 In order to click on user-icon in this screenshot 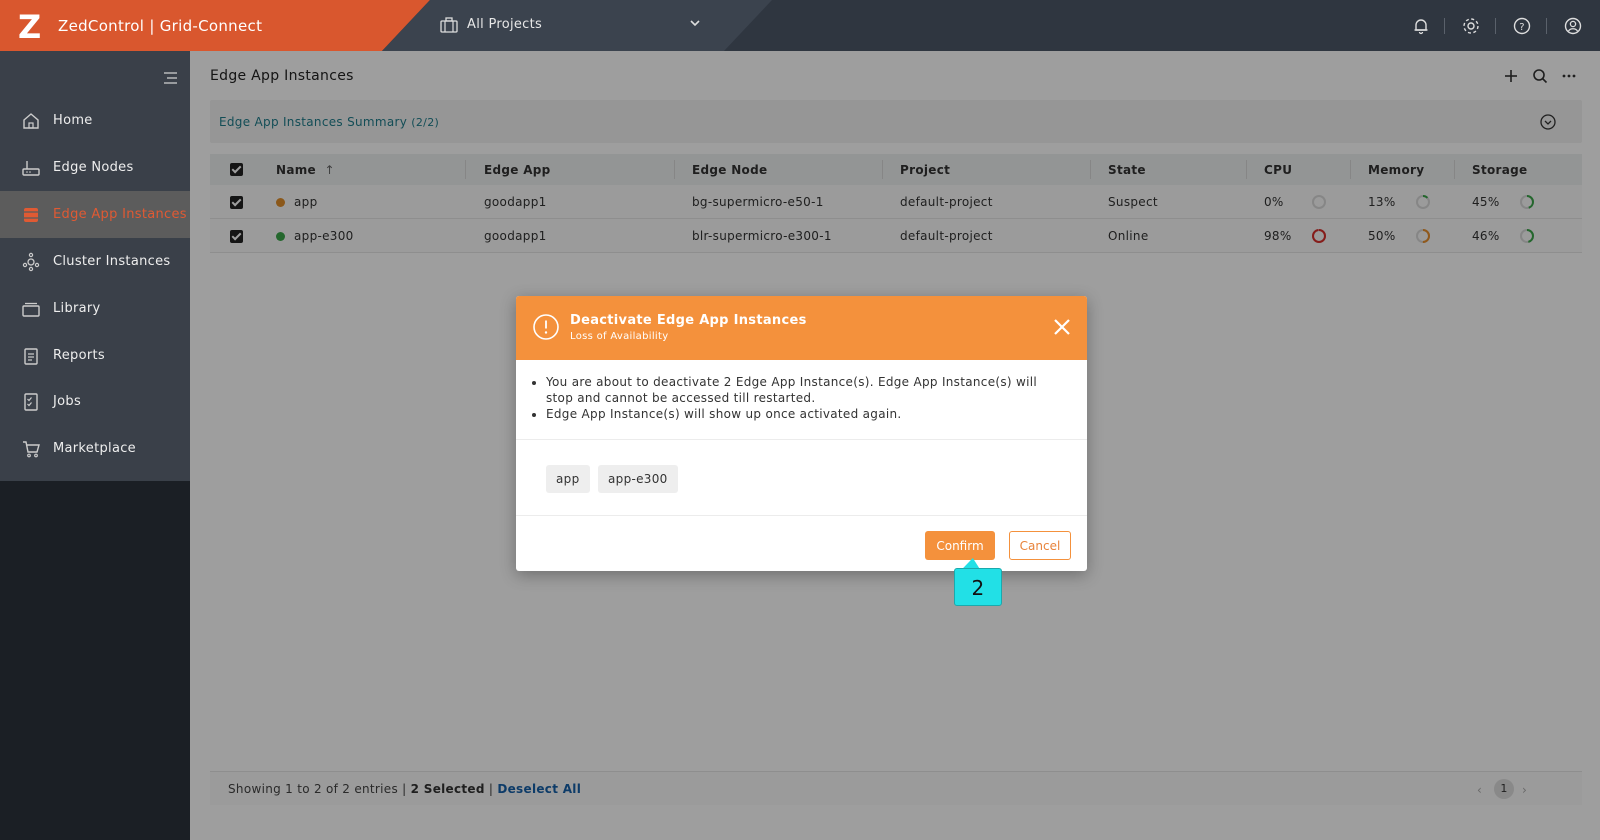, I will do `click(1573, 26)`.